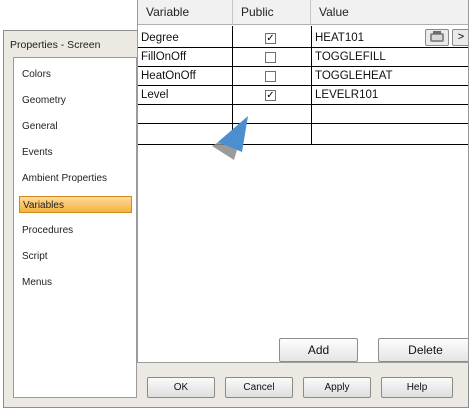  I want to click on table-cell-value: TOGGLEHEAT, so click(388, 76).